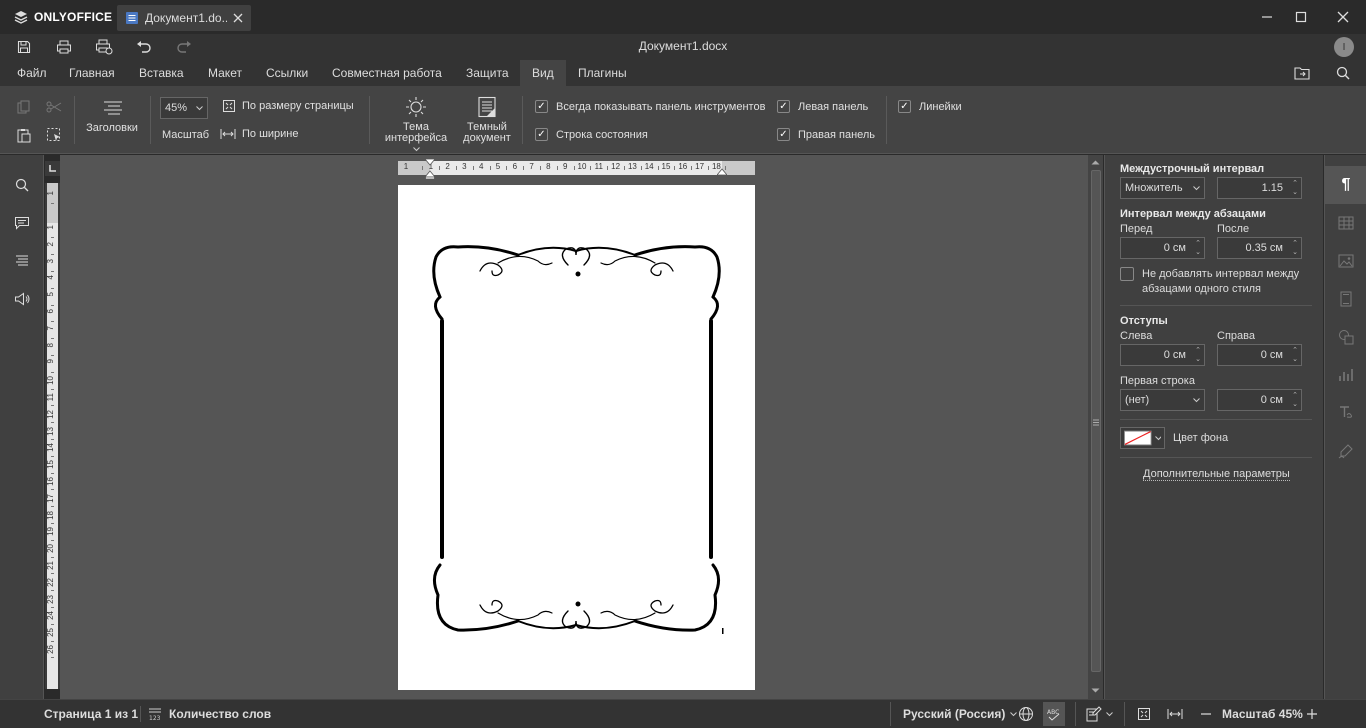 The height and width of the screenshot is (728, 1366). What do you see at coordinates (24, 107) in the screenshot?
I see `copy-button` at bounding box center [24, 107].